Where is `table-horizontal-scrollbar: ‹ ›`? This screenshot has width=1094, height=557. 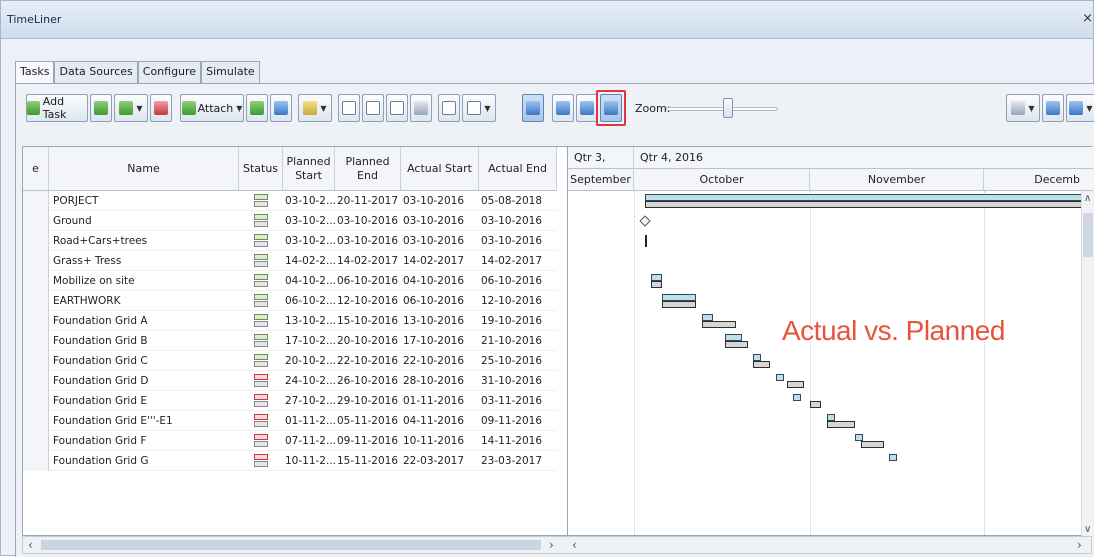 table-horizontal-scrollbar: ‹ › is located at coordinates (292, 545).